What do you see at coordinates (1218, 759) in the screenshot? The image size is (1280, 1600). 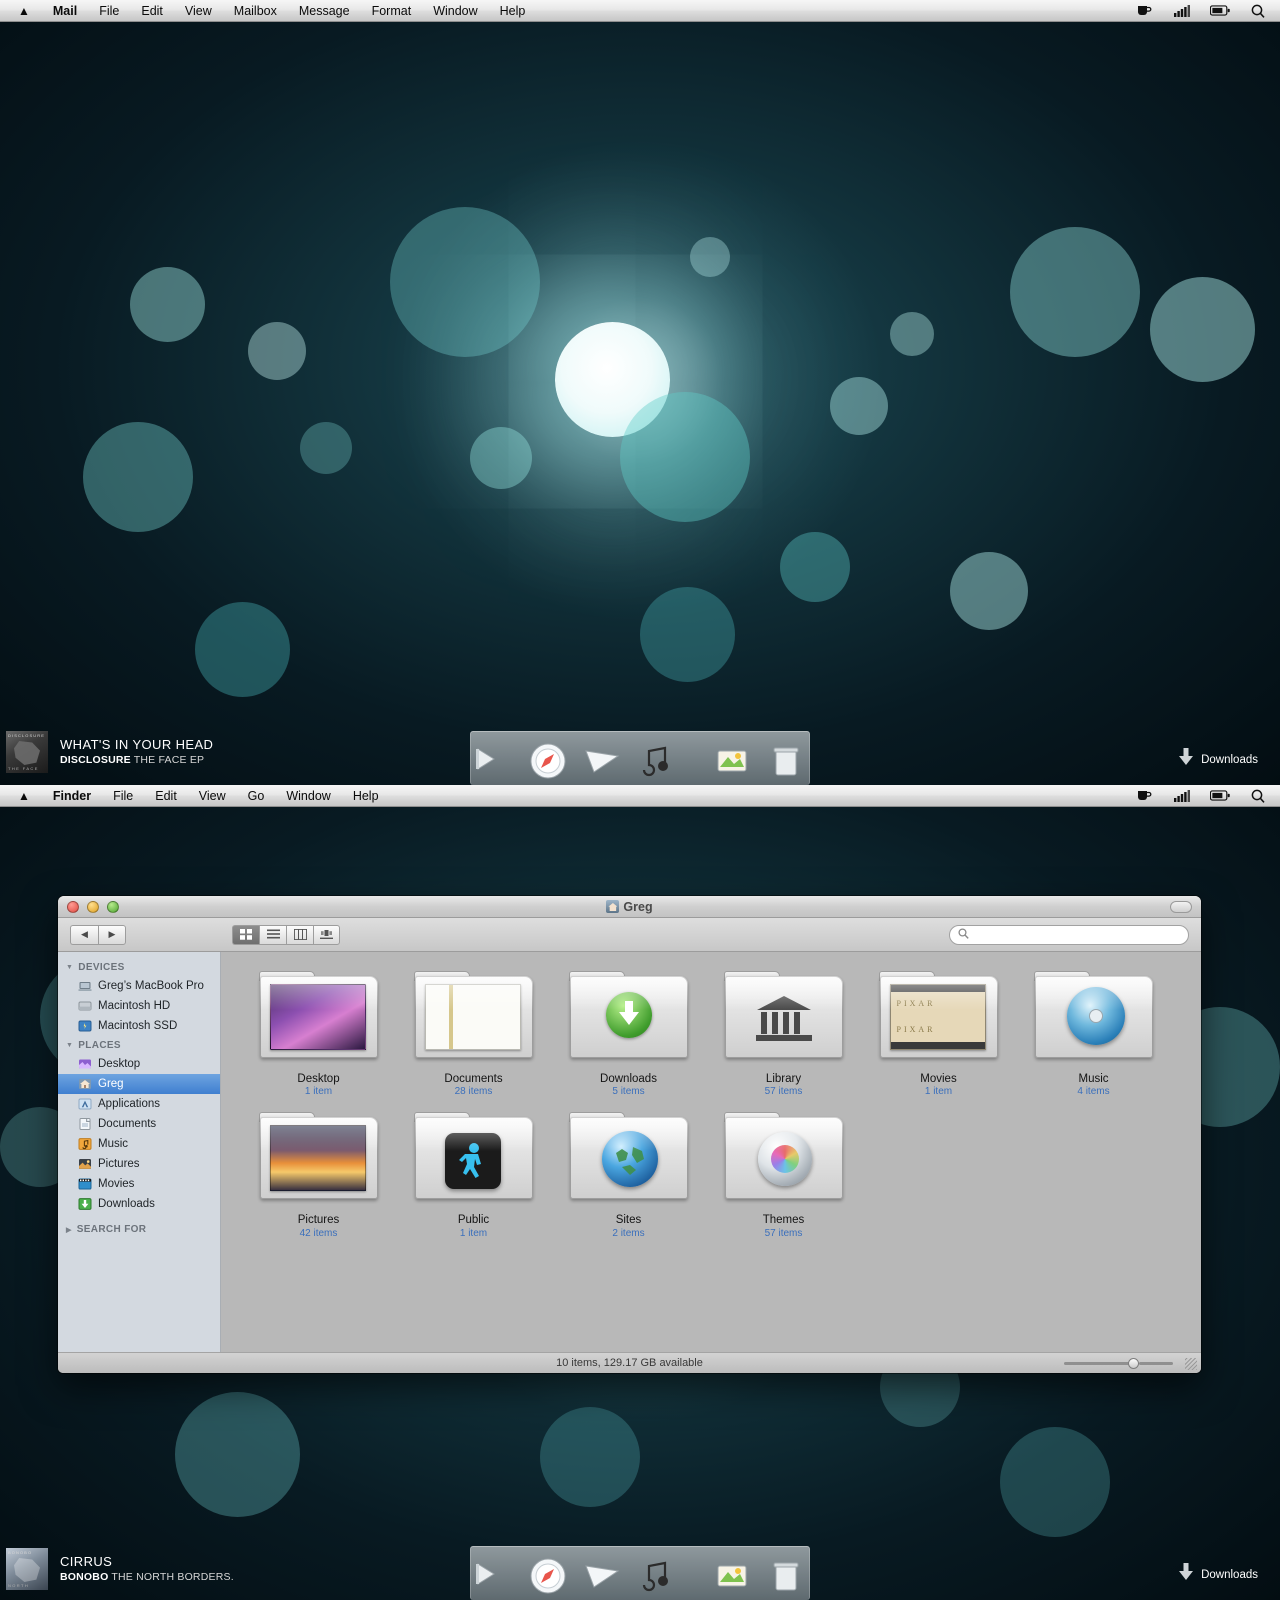 I see `downloads-stack-upper: Downloads` at bounding box center [1218, 759].